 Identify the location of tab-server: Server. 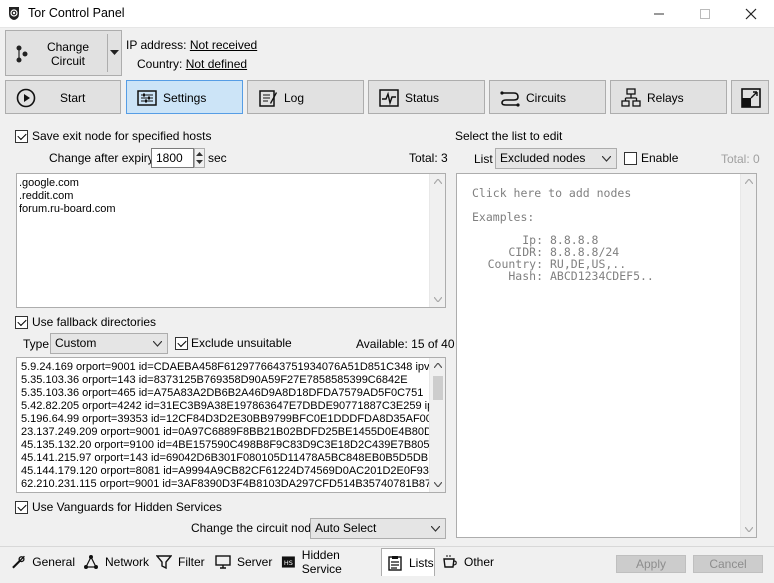
(244, 562).